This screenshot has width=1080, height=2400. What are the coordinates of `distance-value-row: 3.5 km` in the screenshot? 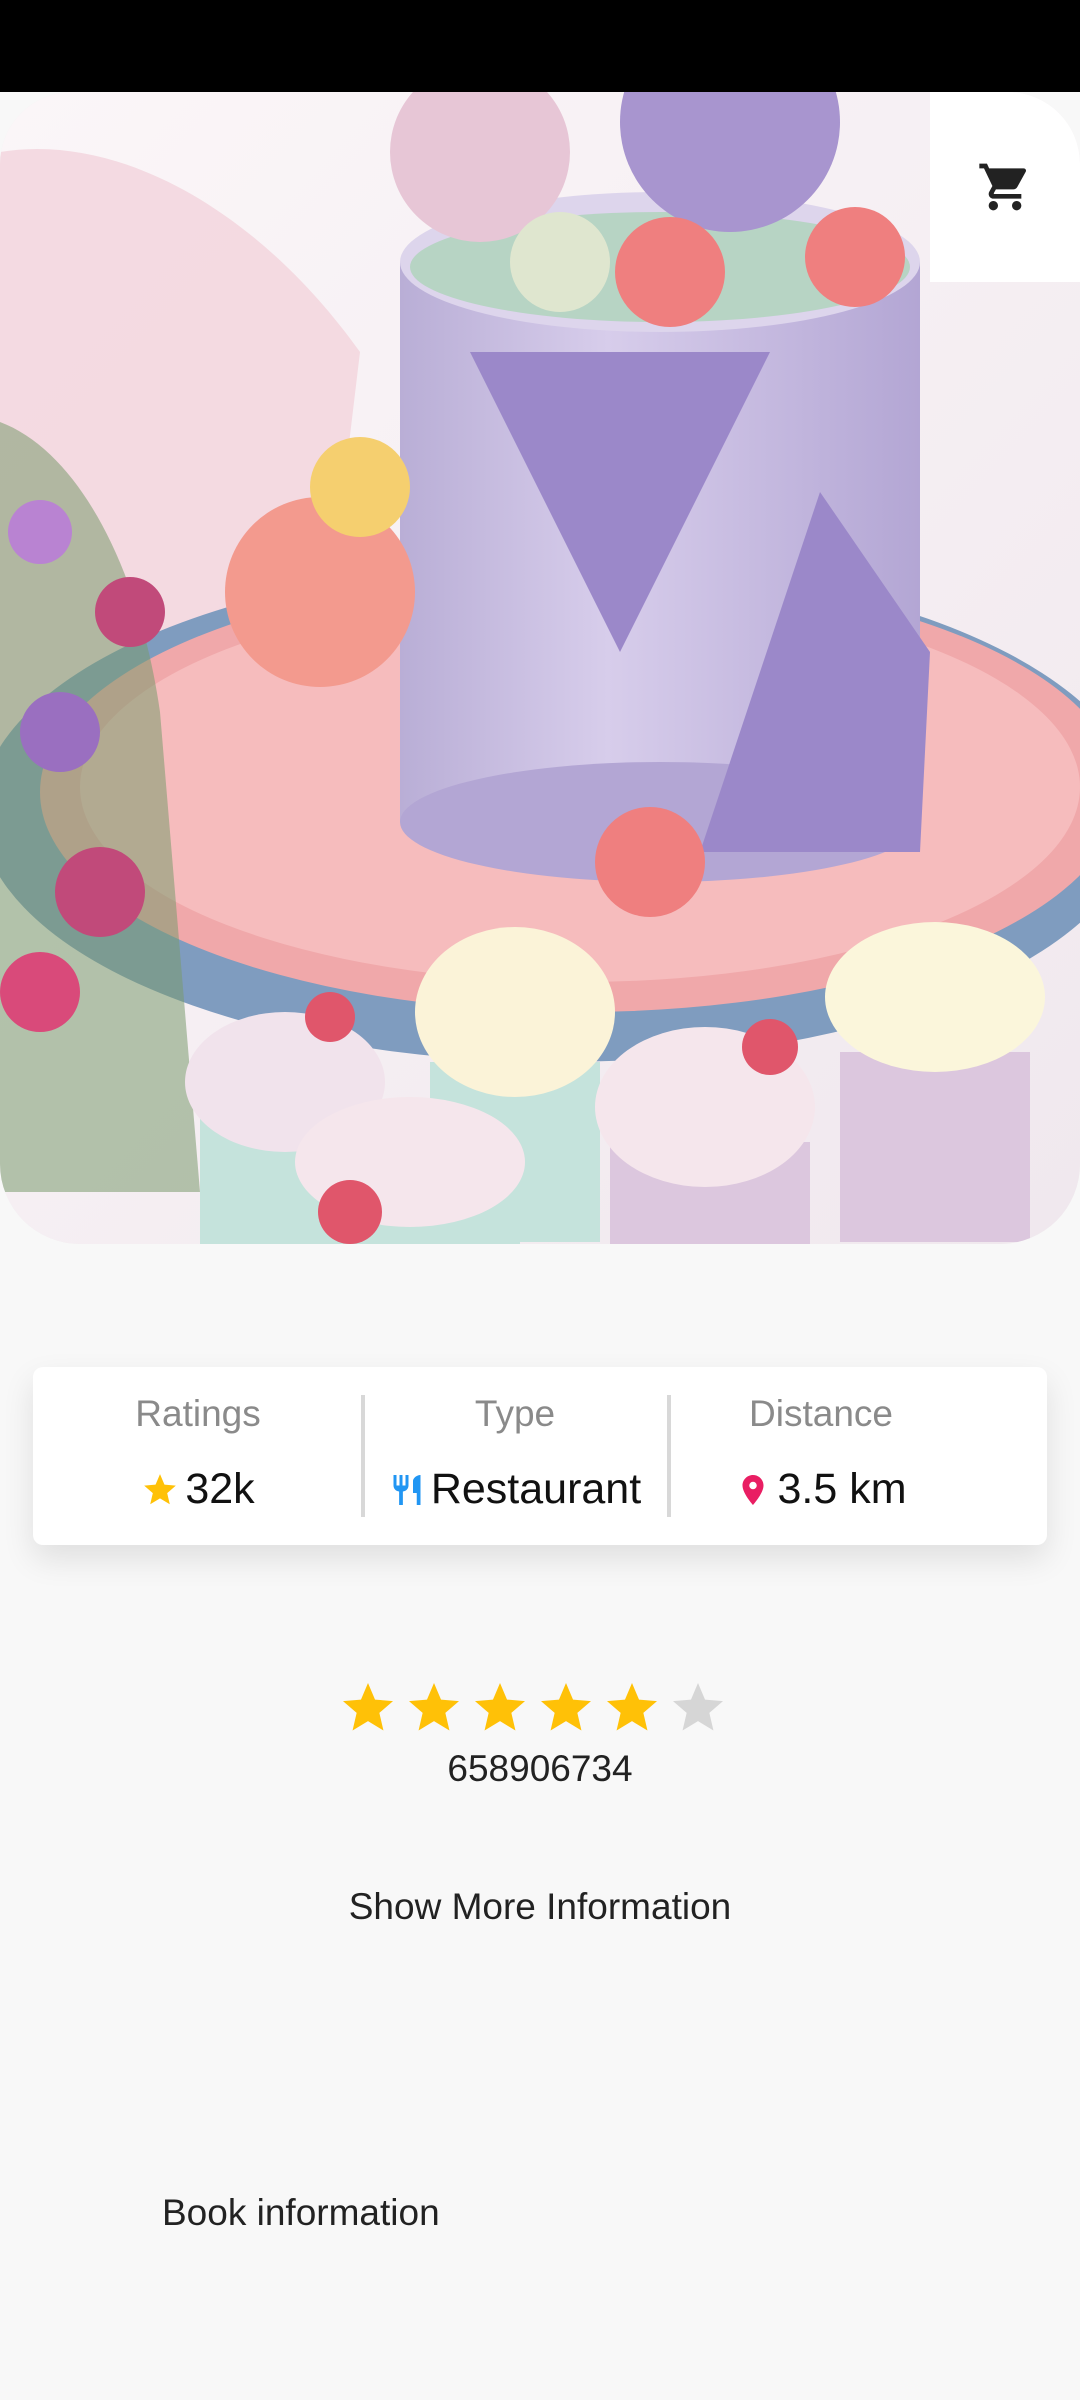 It's located at (821, 1489).